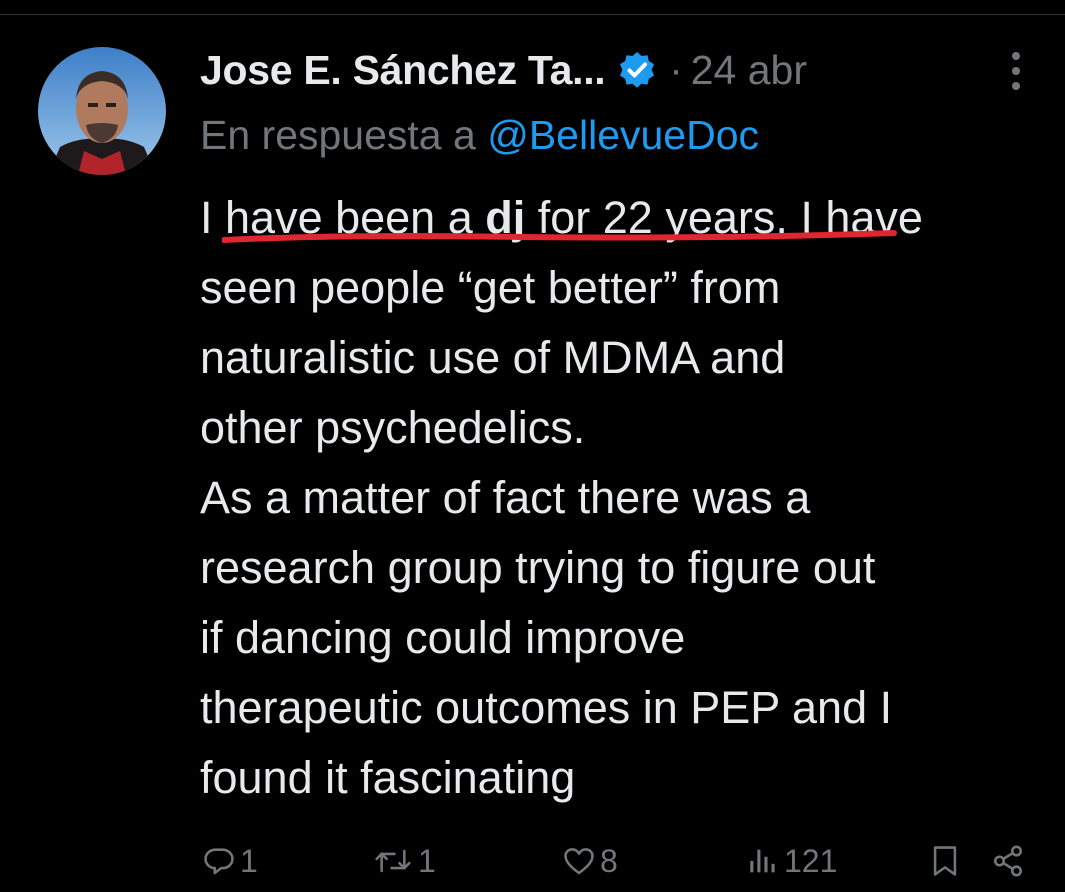 Image resolution: width=1065 pixels, height=892 pixels. Describe the element at coordinates (546, 707) in the screenshot. I see `post-text-line: therapeutic outcomes in PEP and I` at that location.